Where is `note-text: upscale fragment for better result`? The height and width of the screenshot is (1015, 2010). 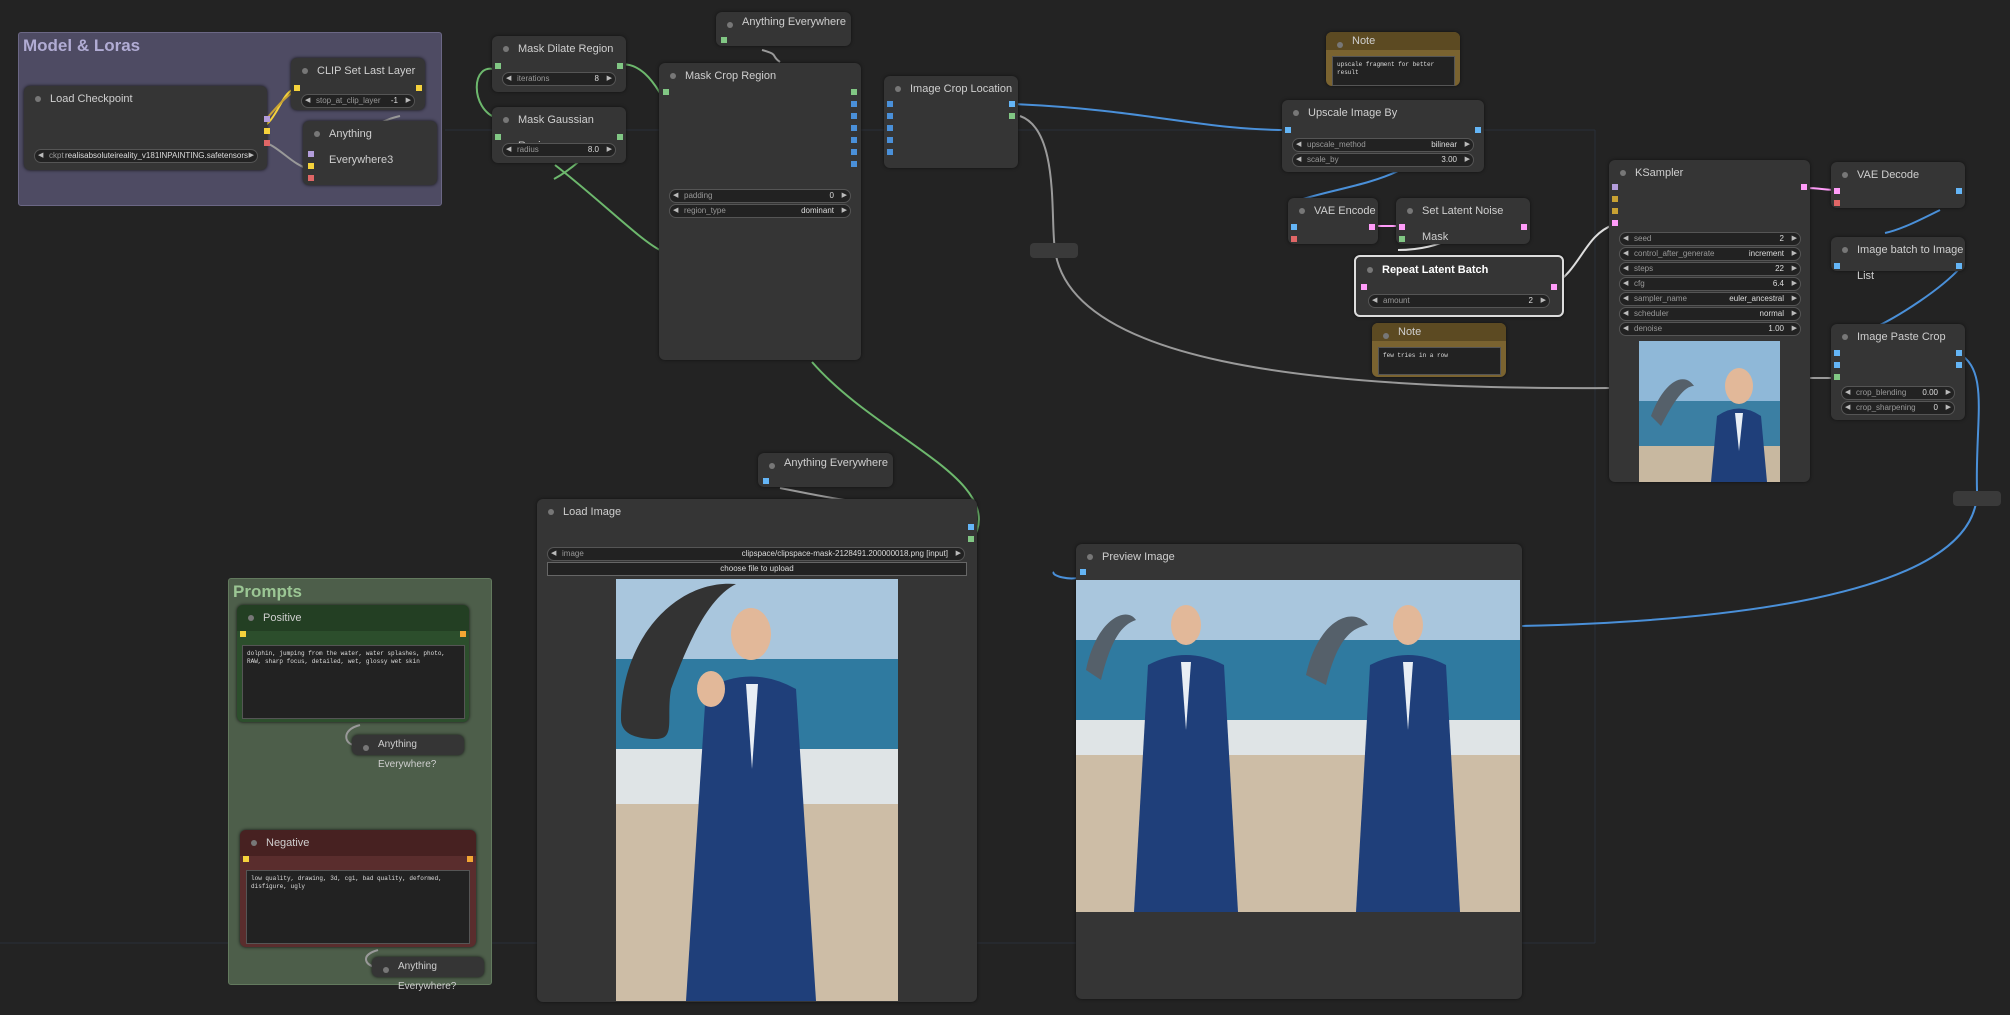 note-text: upscale fragment for better result is located at coordinates (1393, 71).